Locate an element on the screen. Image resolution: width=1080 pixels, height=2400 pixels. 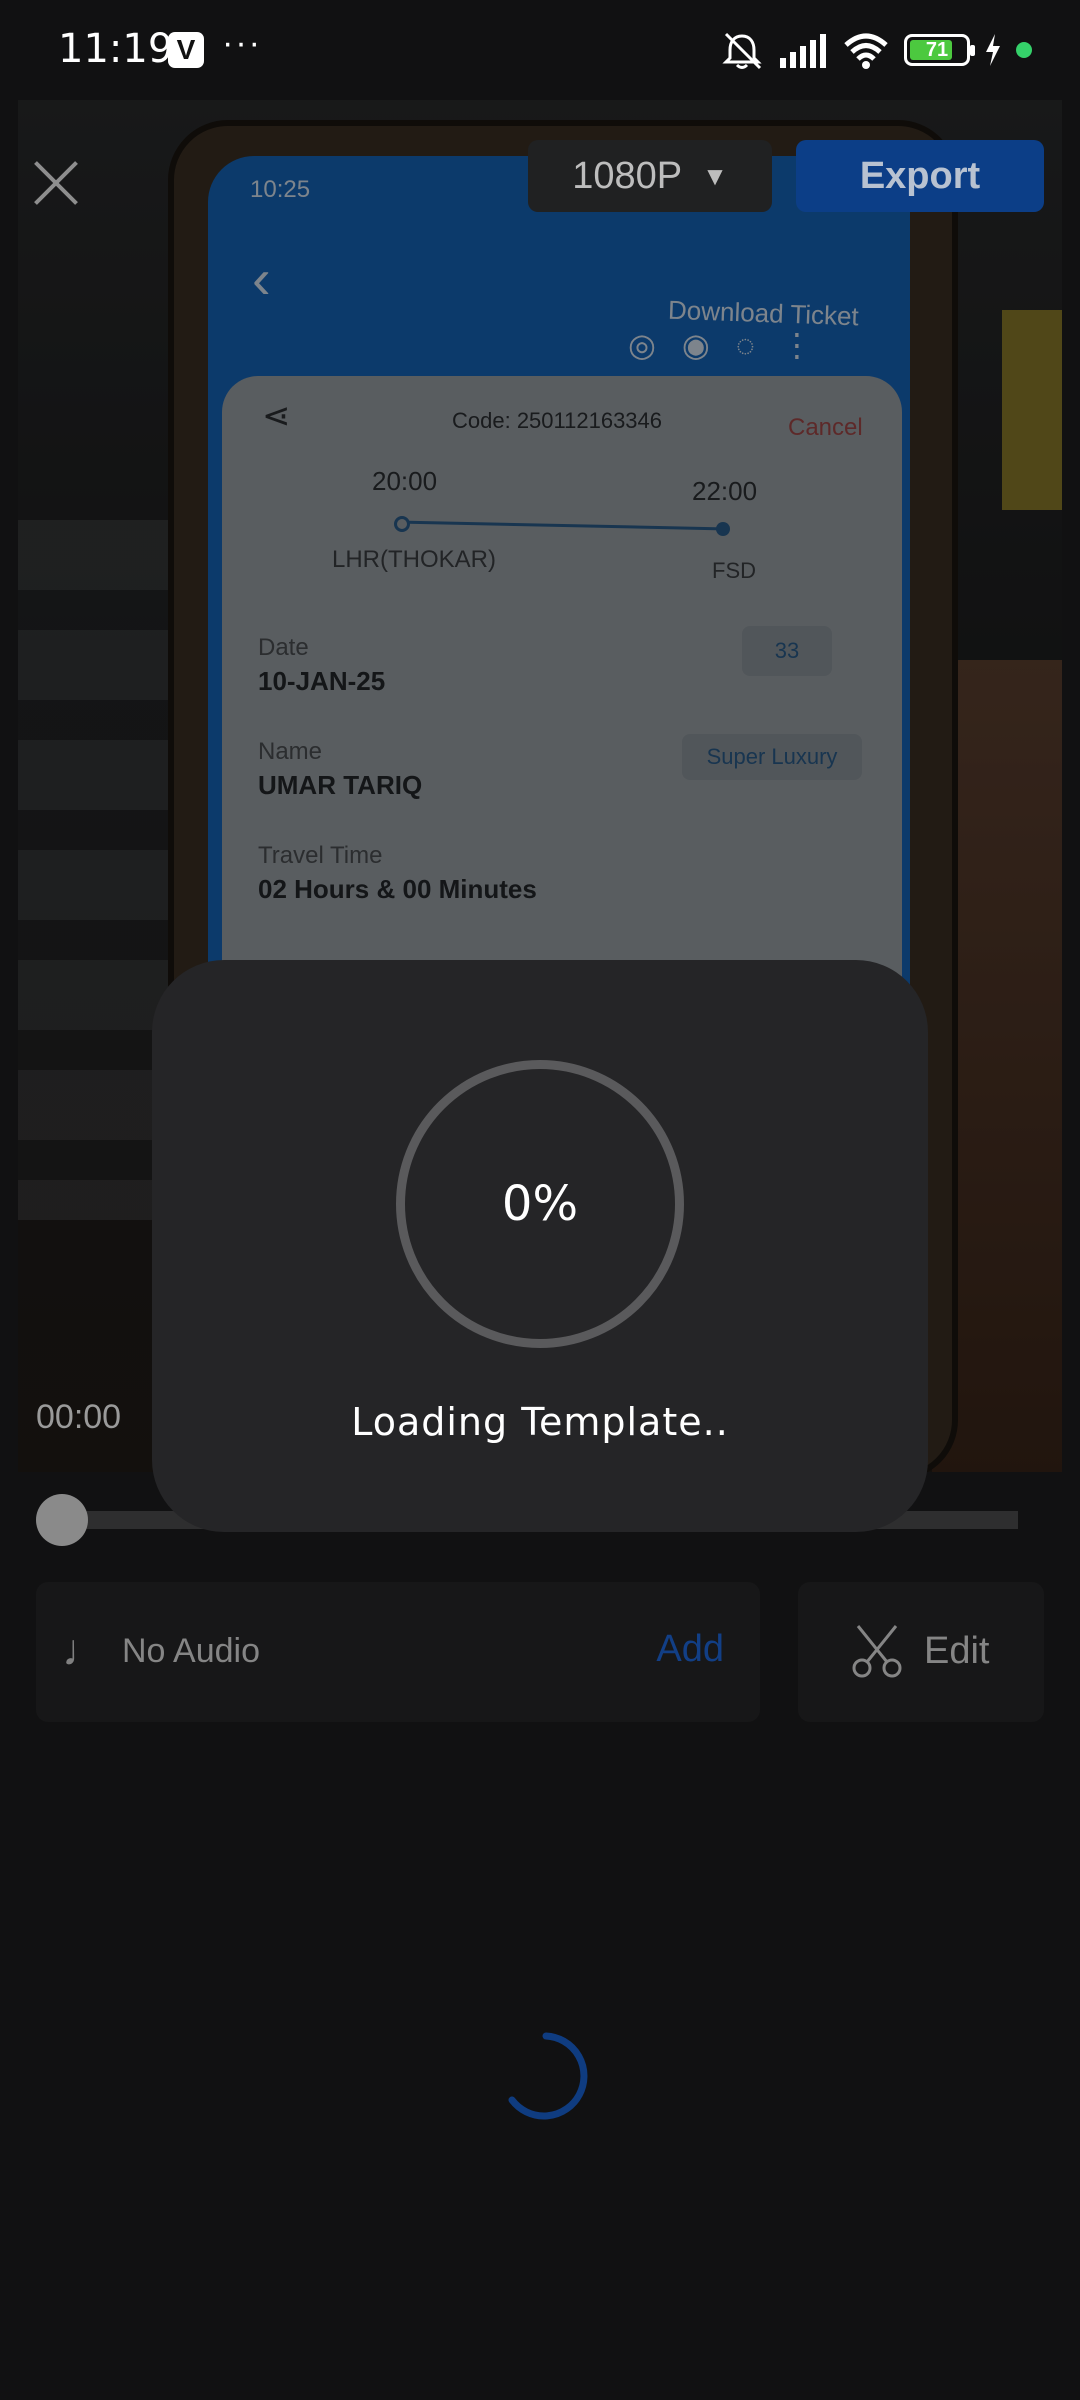
close-icon is located at coordinates (57, 183).